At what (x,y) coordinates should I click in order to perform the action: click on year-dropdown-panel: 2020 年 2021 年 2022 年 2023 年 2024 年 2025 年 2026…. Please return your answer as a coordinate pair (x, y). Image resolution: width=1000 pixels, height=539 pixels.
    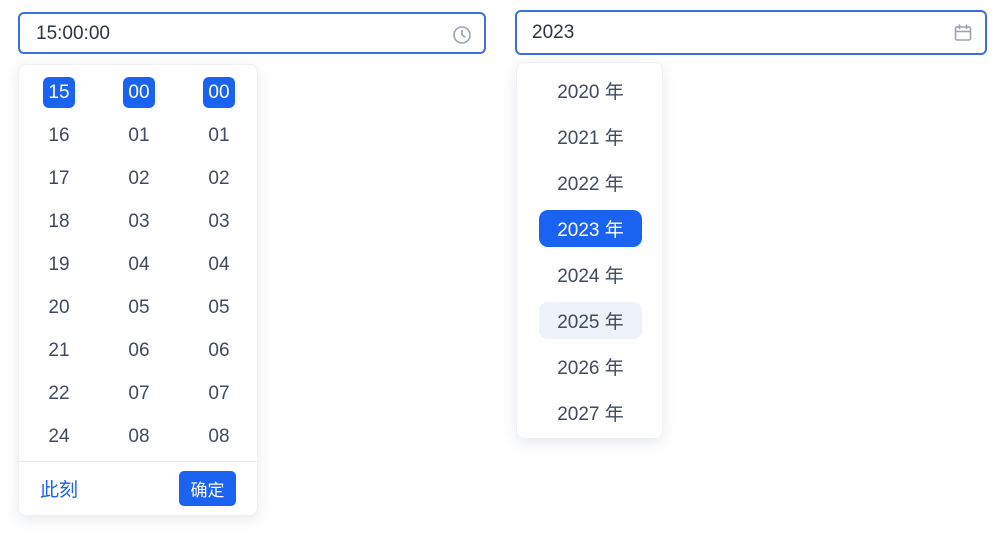
    Looking at the image, I should click on (589, 250).